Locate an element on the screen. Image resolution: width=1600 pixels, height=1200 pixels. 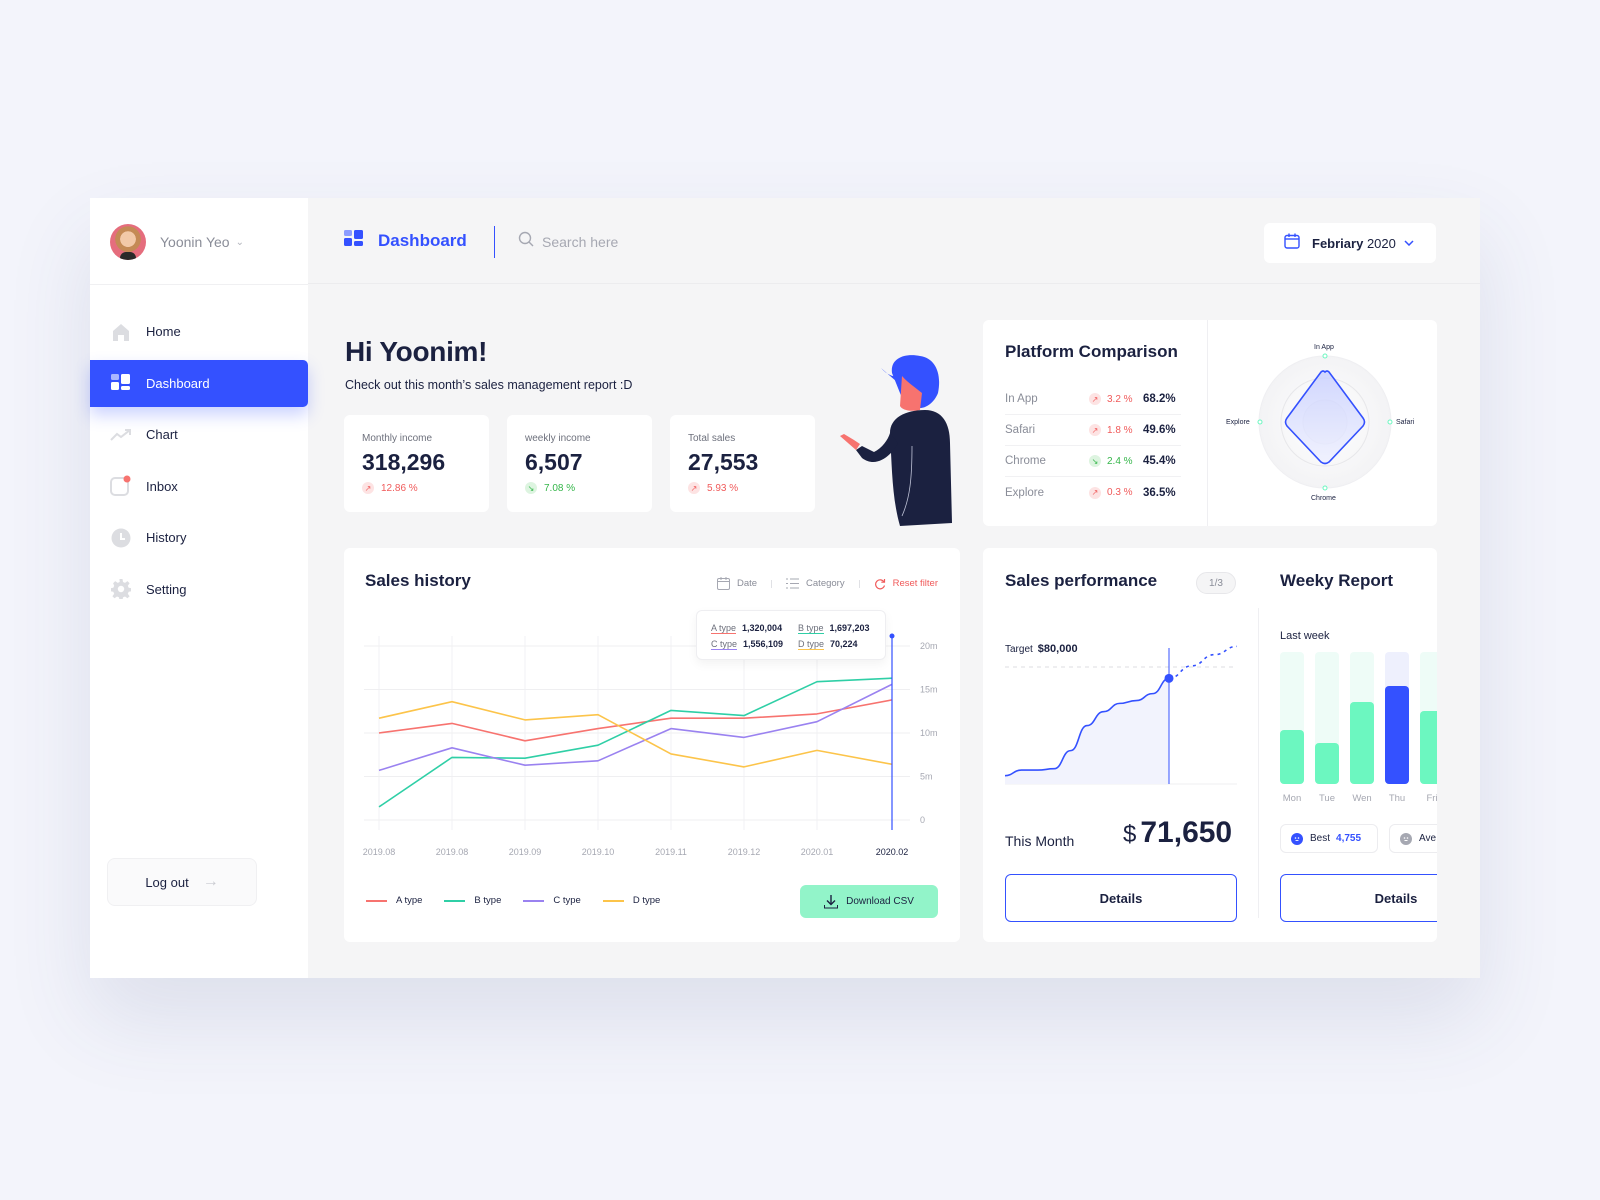
stat-delta-value: 12.86 % is located at coordinates (399, 488).